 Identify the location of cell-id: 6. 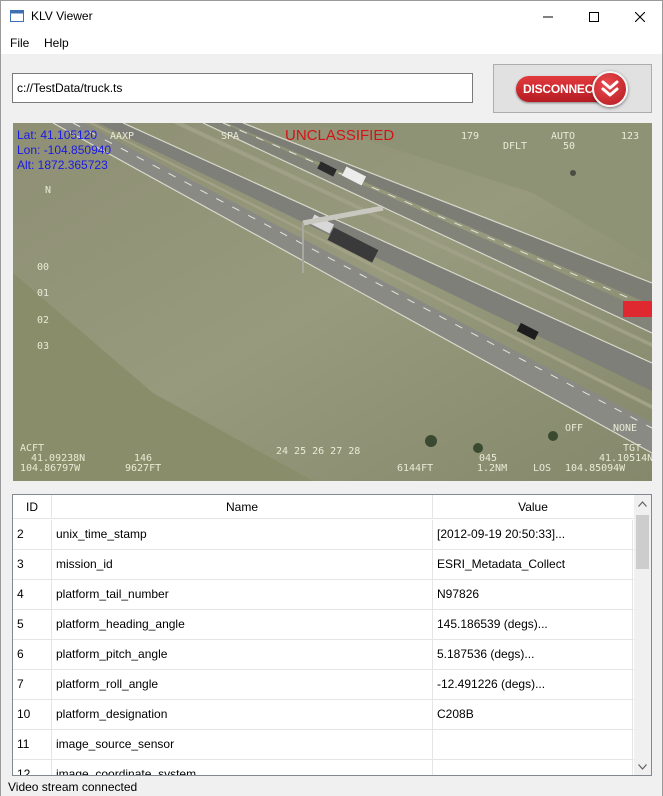
(32, 655).